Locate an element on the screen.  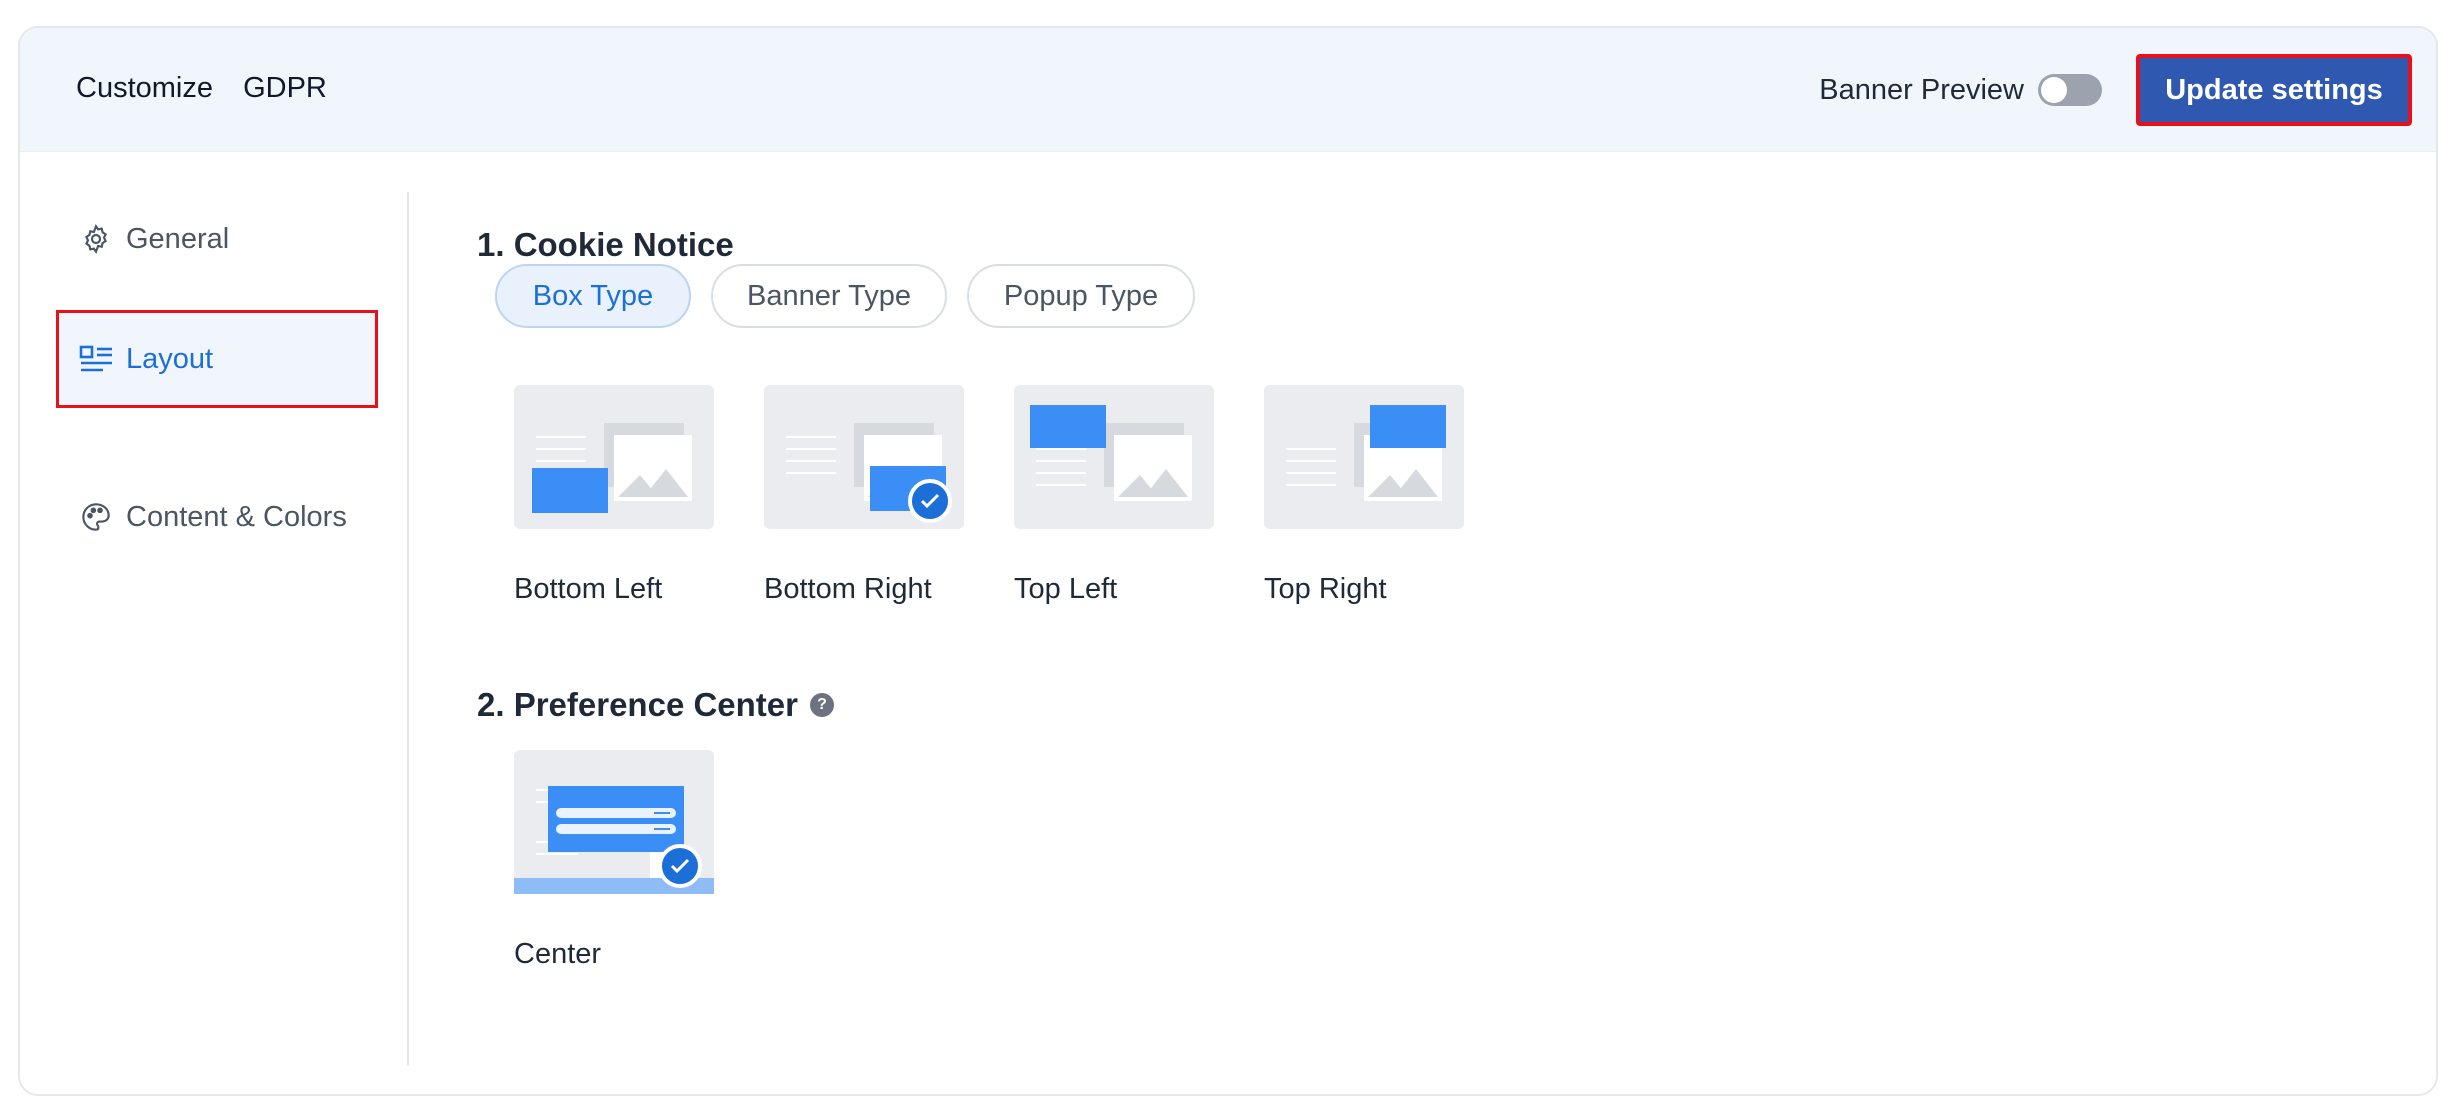
option-caption: Bottom Right is located at coordinates (848, 589).